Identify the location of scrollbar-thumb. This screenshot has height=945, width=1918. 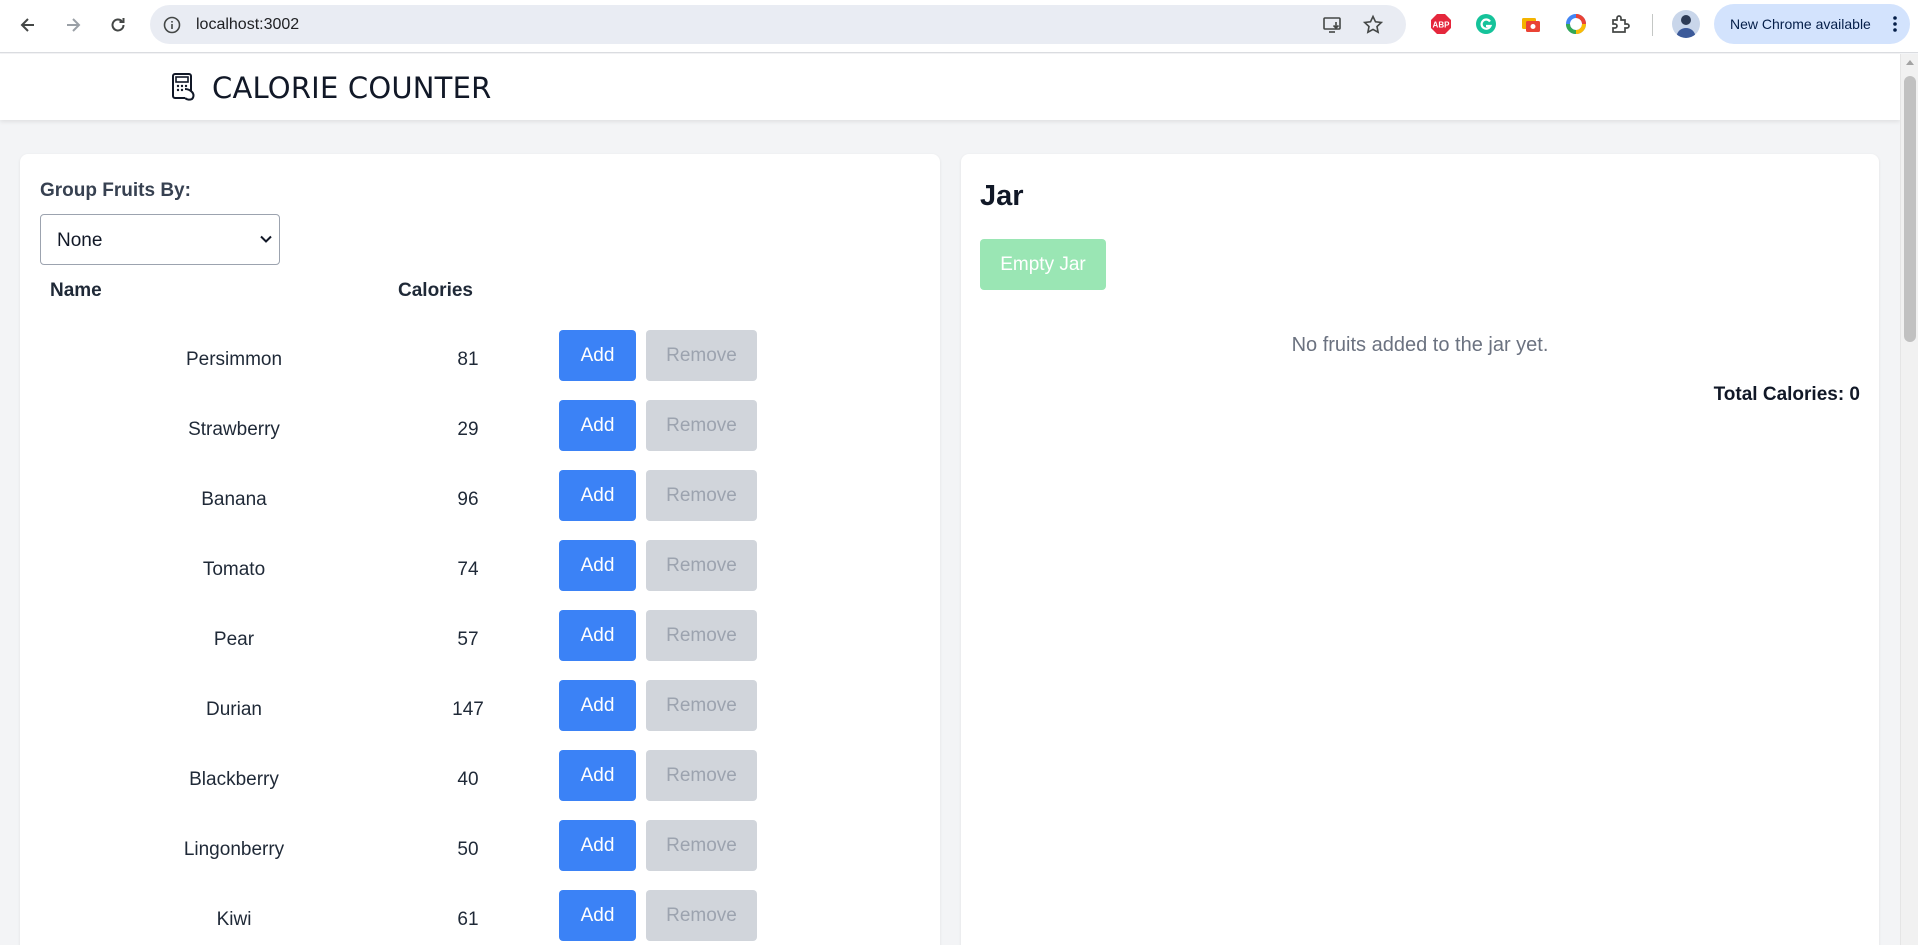
(1910, 209).